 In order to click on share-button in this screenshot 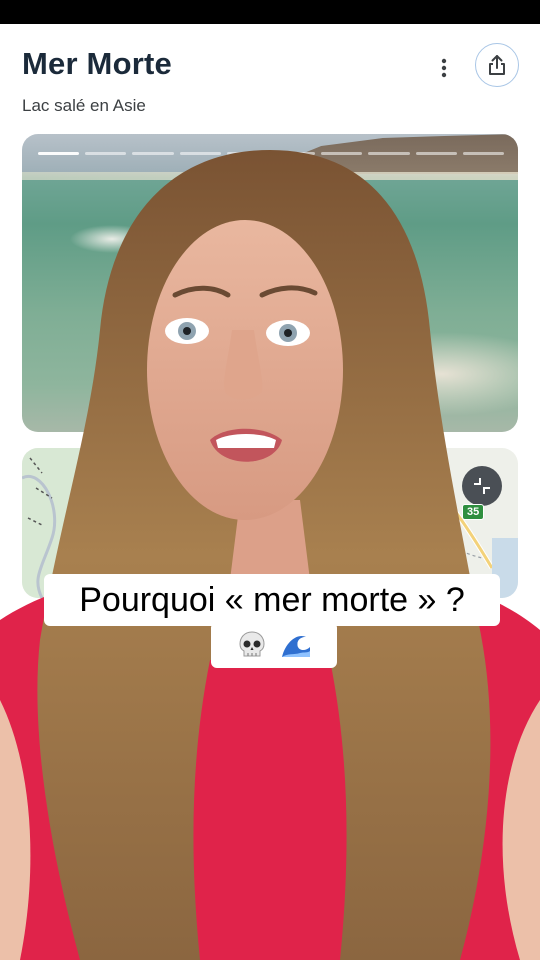, I will do `click(497, 65)`.